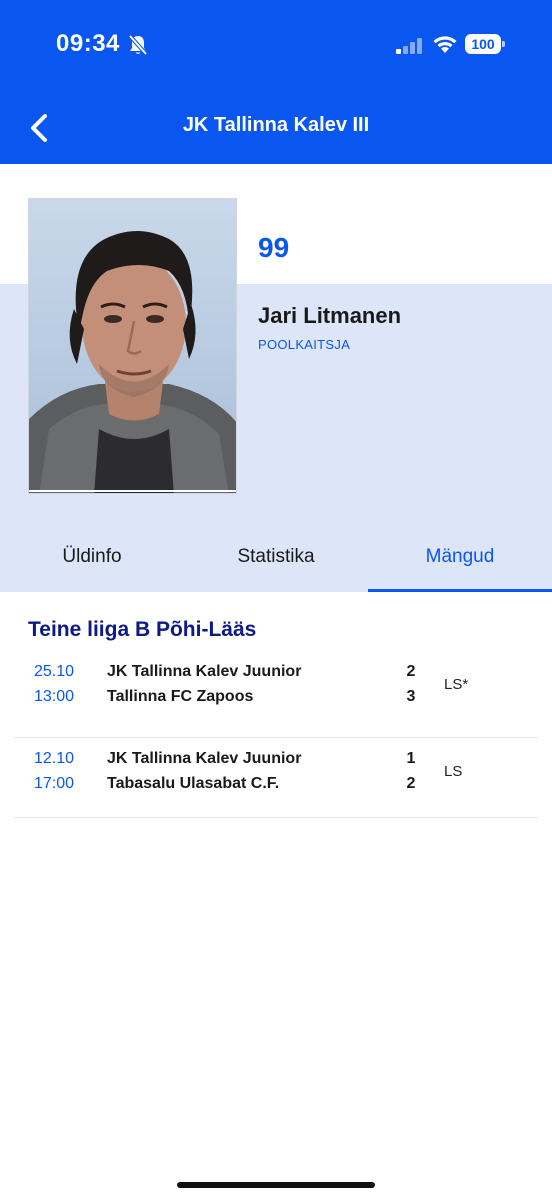 This screenshot has height=1200, width=552. What do you see at coordinates (276, 45) in the screenshot?
I see `status-bar: 09:34 100` at bounding box center [276, 45].